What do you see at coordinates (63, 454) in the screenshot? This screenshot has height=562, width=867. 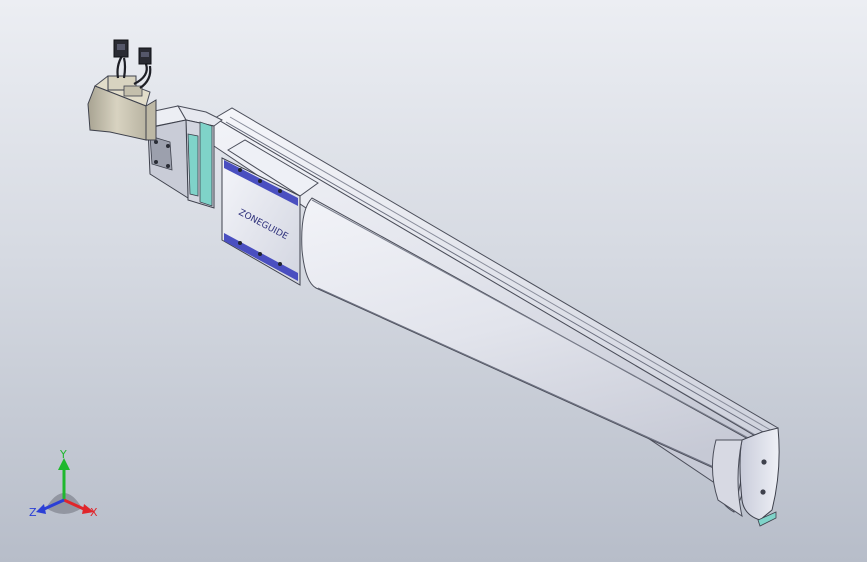 I see `y-axis-label: Y` at bounding box center [63, 454].